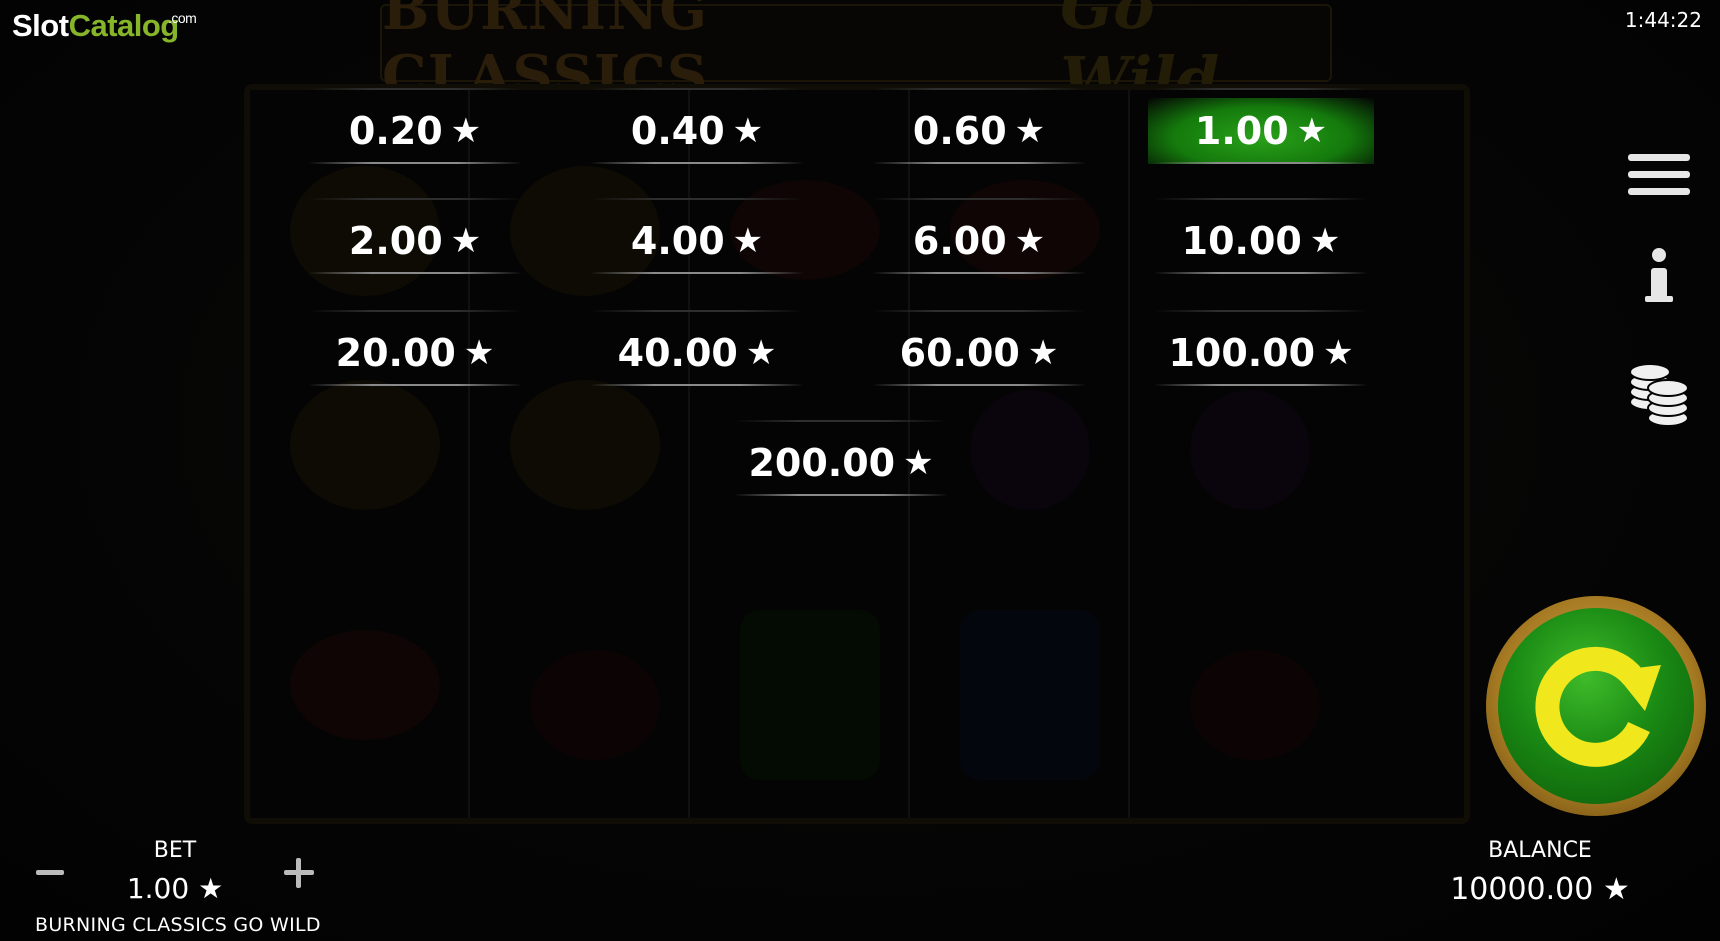 The height and width of the screenshot is (941, 1720). Describe the element at coordinates (1659, 174) in the screenshot. I see `menu-icon` at that location.